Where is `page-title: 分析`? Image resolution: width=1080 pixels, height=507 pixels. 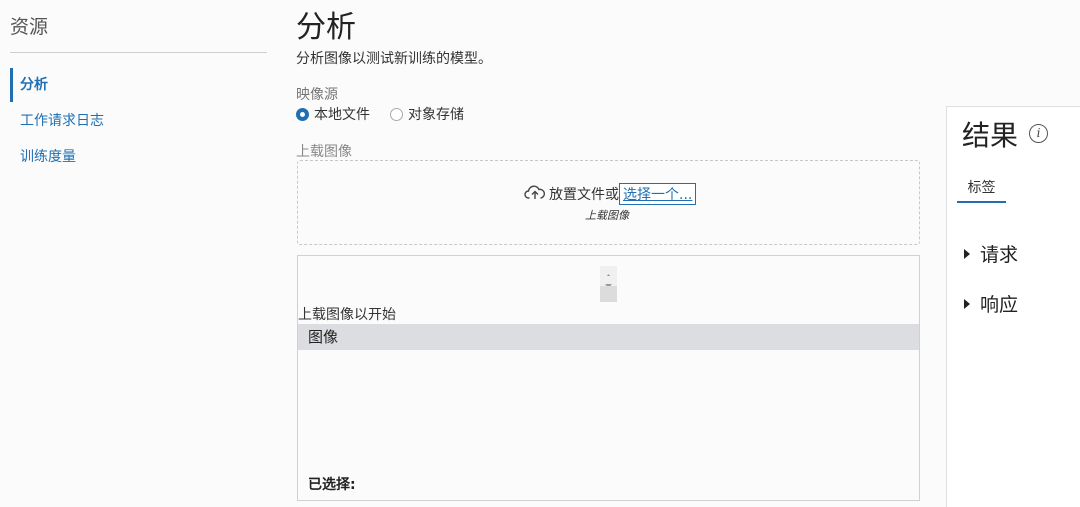
page-title: 分析 is located at coordinates (326, 27).